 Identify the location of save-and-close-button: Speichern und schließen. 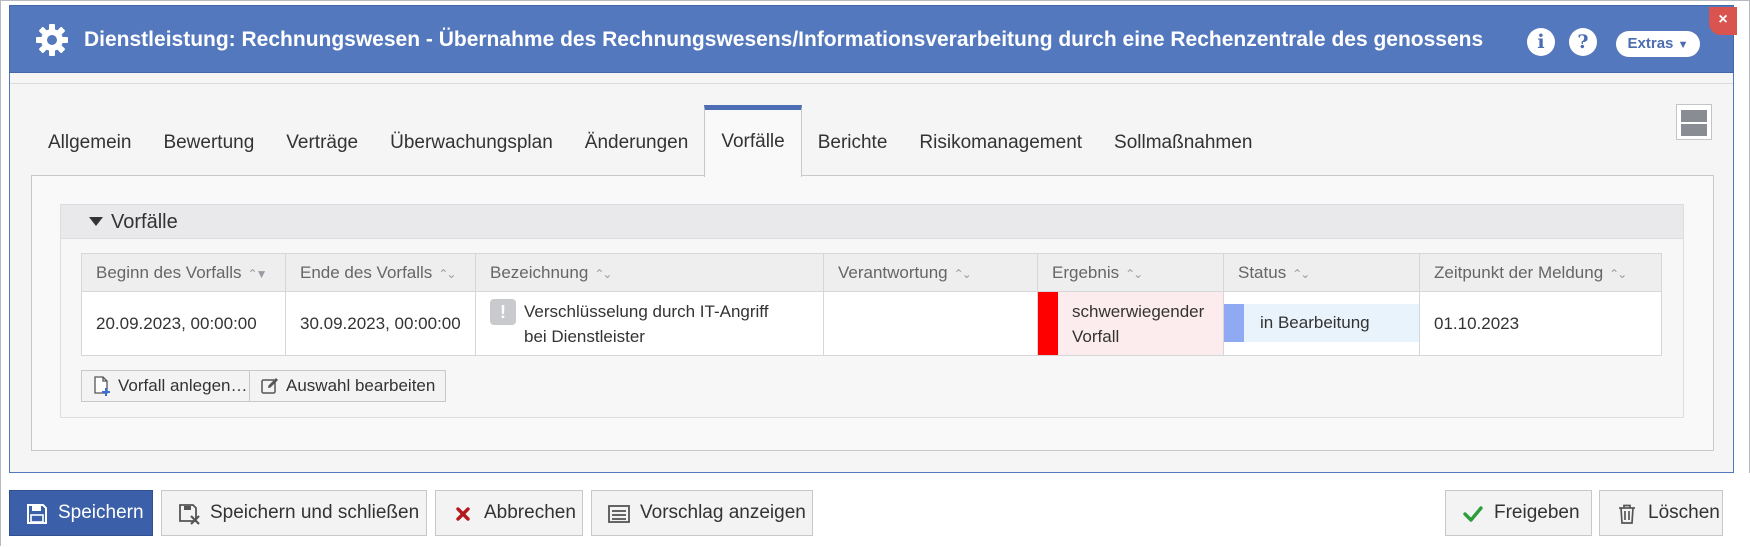
(294, 513).